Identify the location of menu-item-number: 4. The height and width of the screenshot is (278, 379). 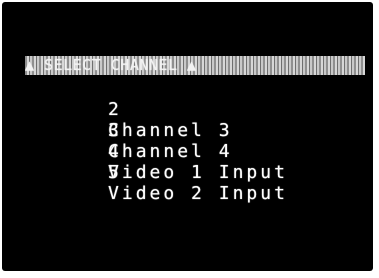
(115, 151).